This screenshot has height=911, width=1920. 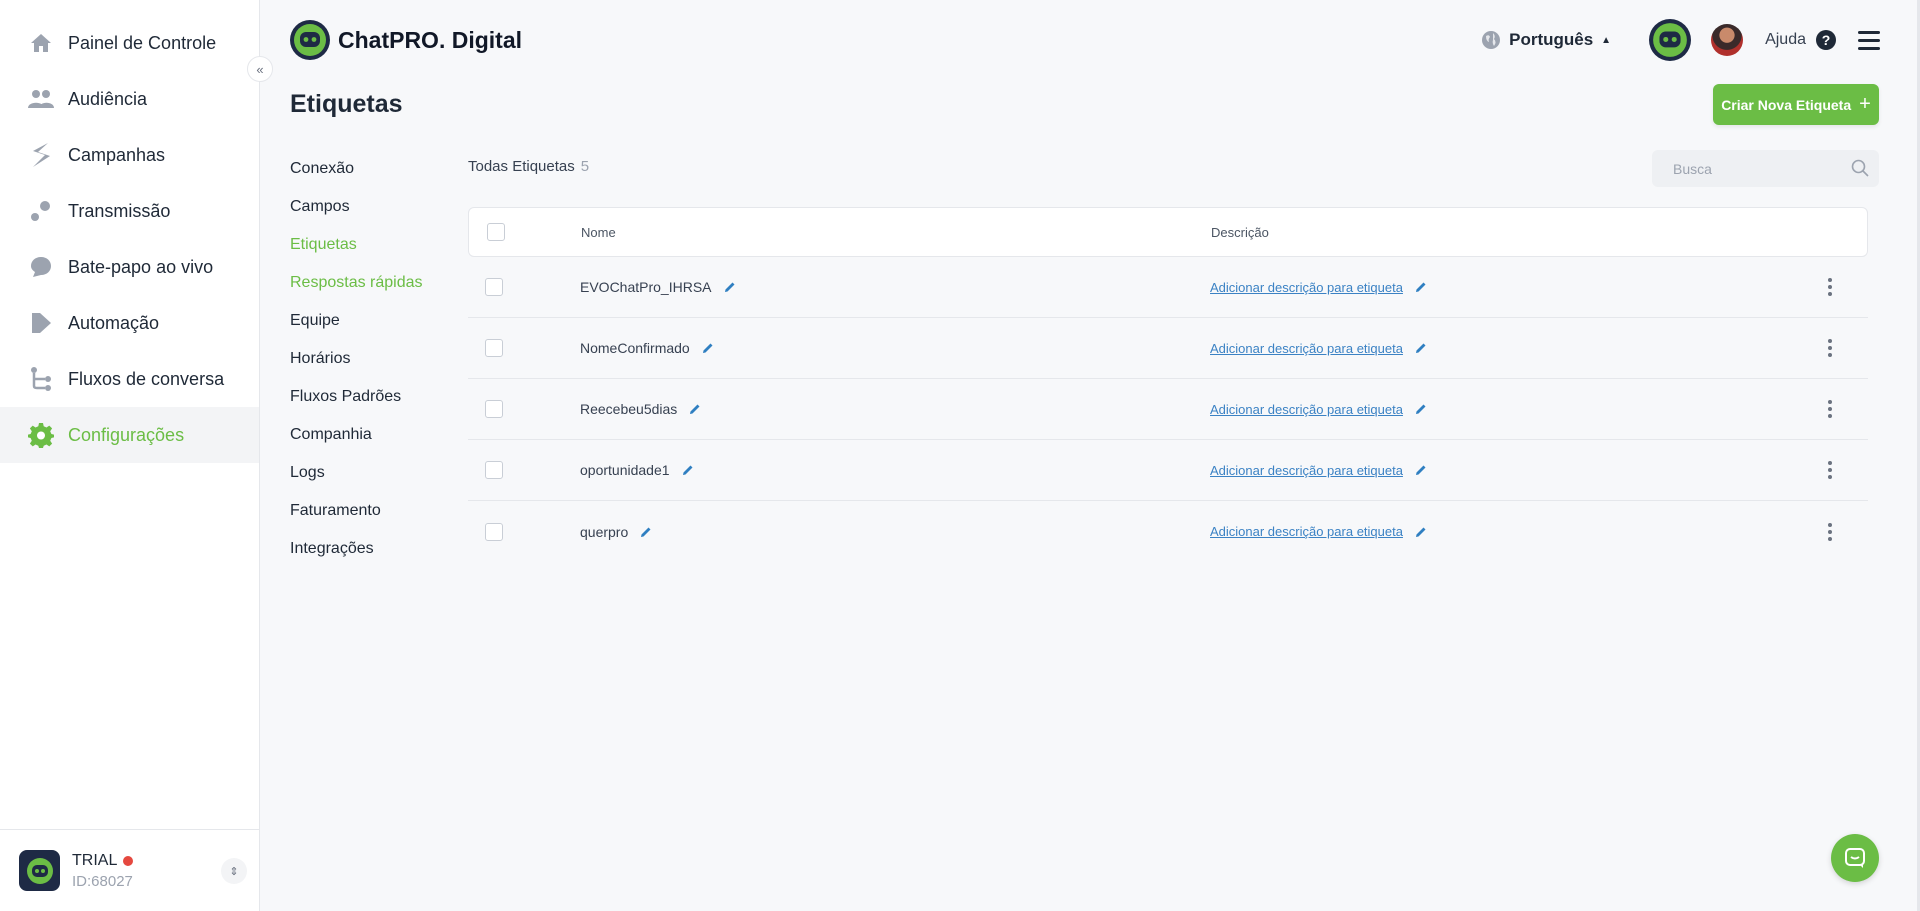 I want to click on search-icon, so click(x=1860, y=170).